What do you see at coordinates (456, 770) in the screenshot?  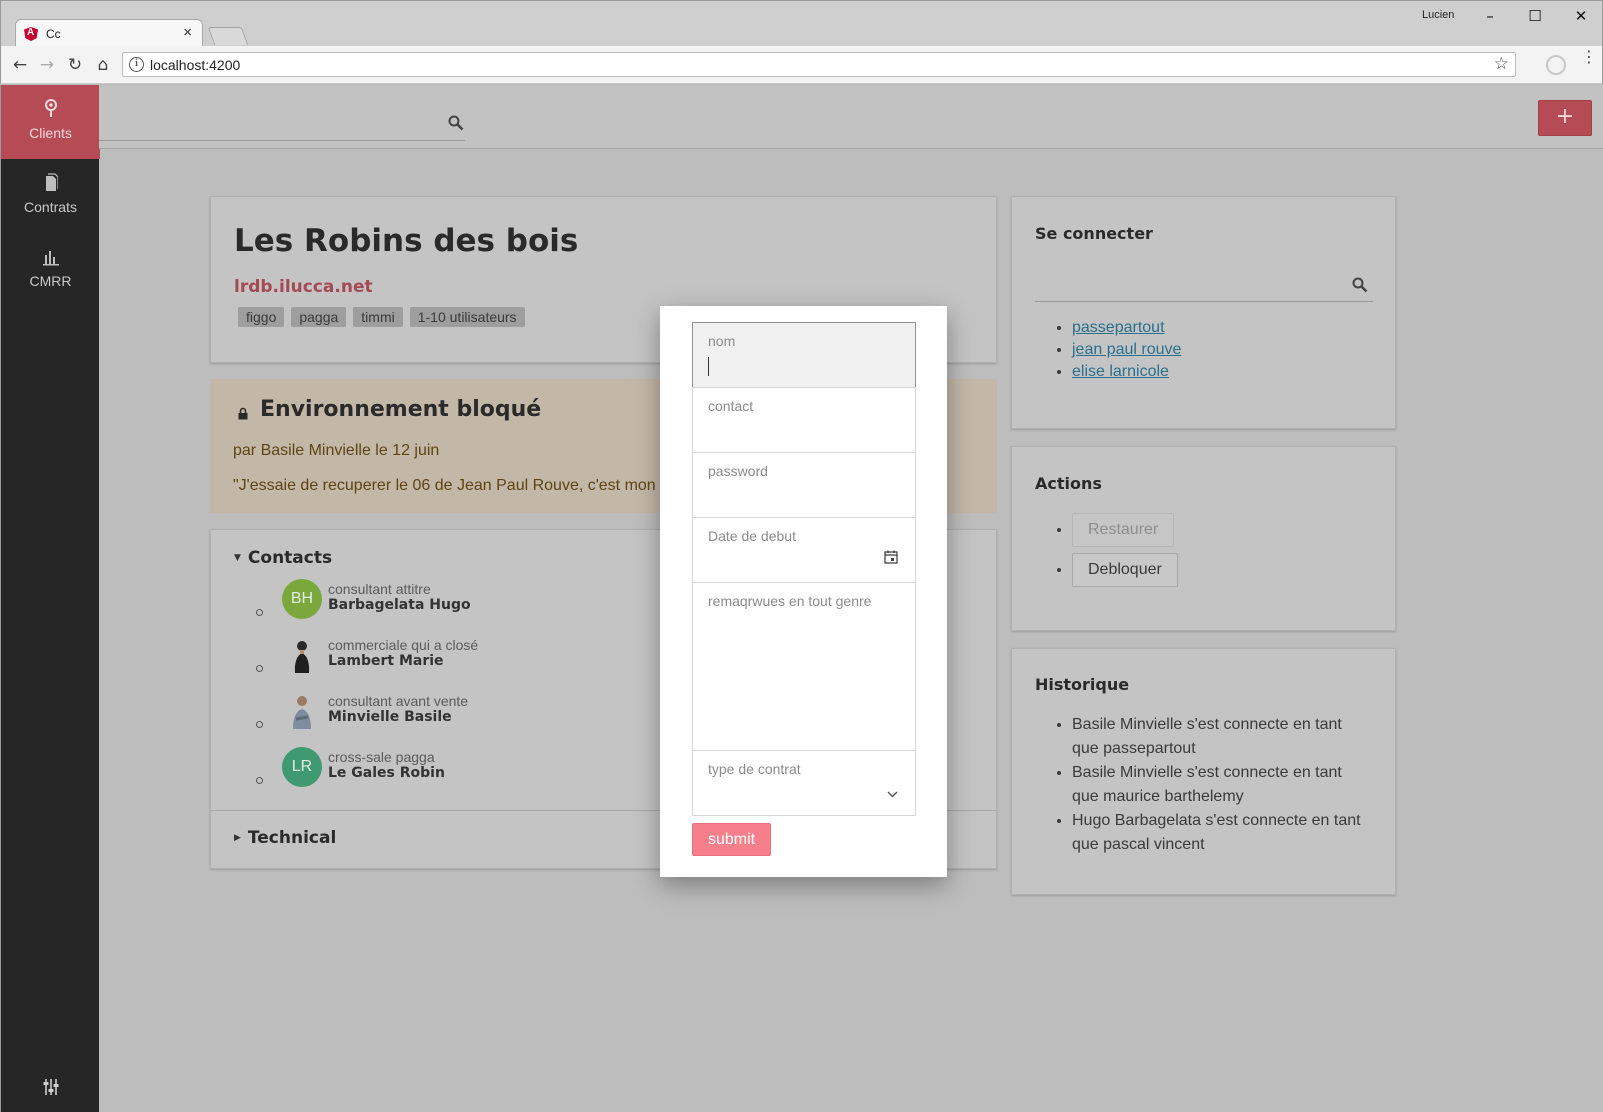 I see `list-item: LR cross-sale pagga Le Gales Robin` at bounding box center [456, 770].